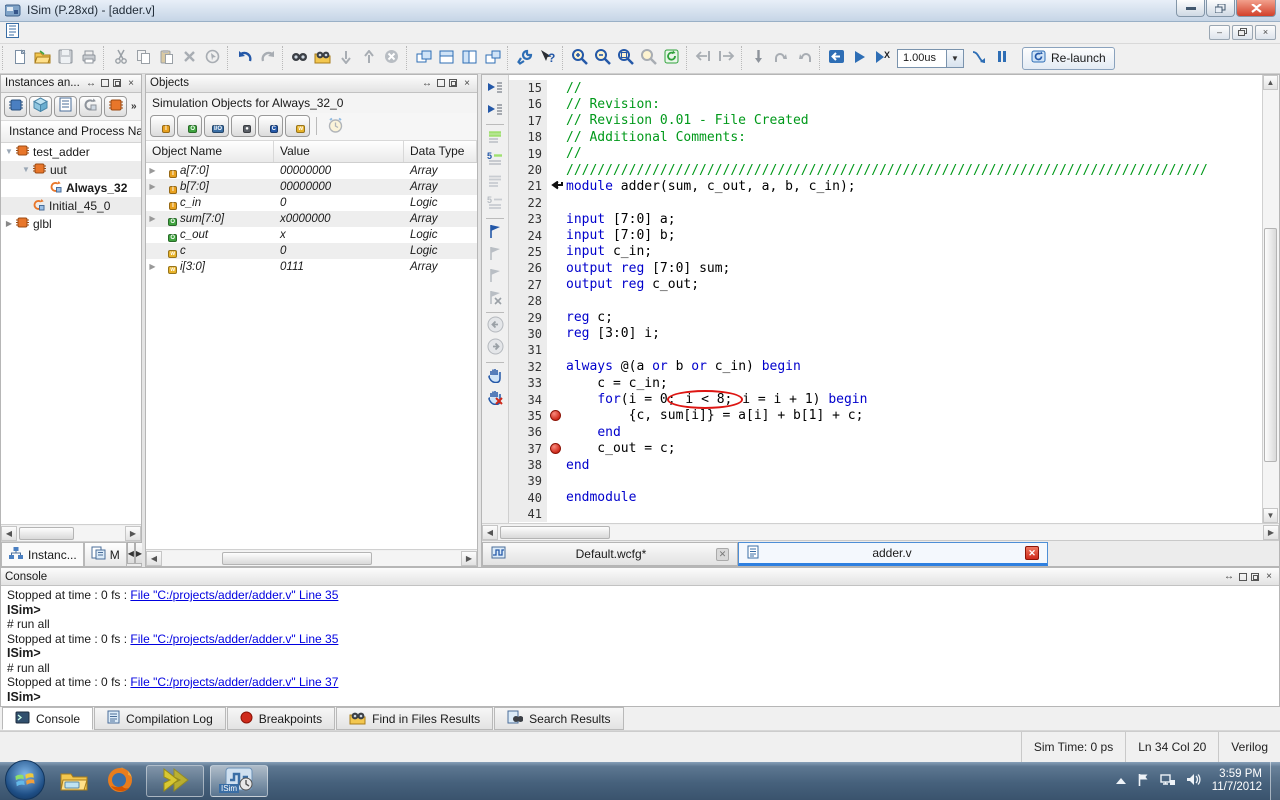  I want to click on editor-tab-adder-v: adder.v ✕, so click(893, 554).